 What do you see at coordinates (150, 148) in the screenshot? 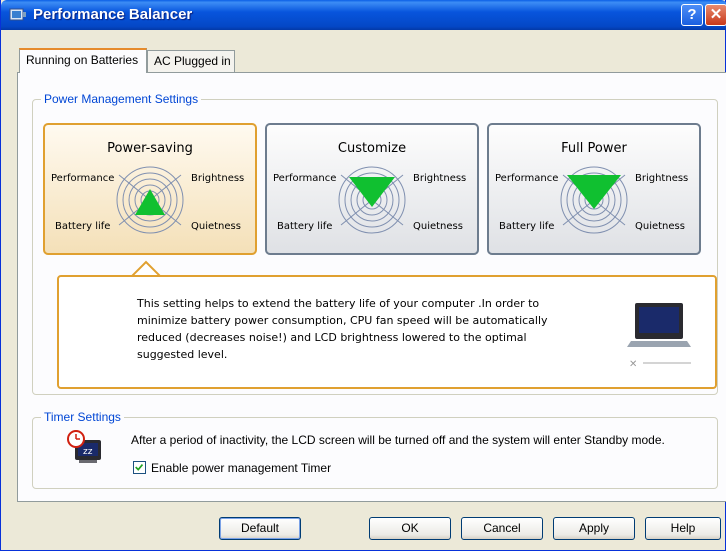
I see `mode-title: Power-saving` at bounding box center [150, 148].